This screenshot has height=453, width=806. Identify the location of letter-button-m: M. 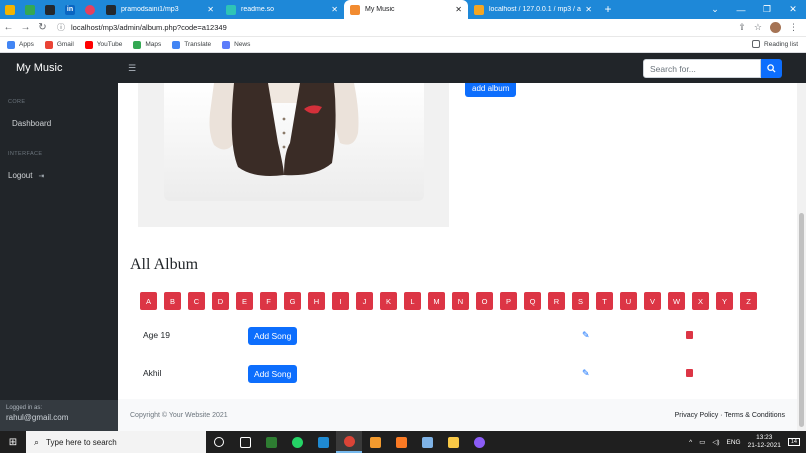
(436, 301).